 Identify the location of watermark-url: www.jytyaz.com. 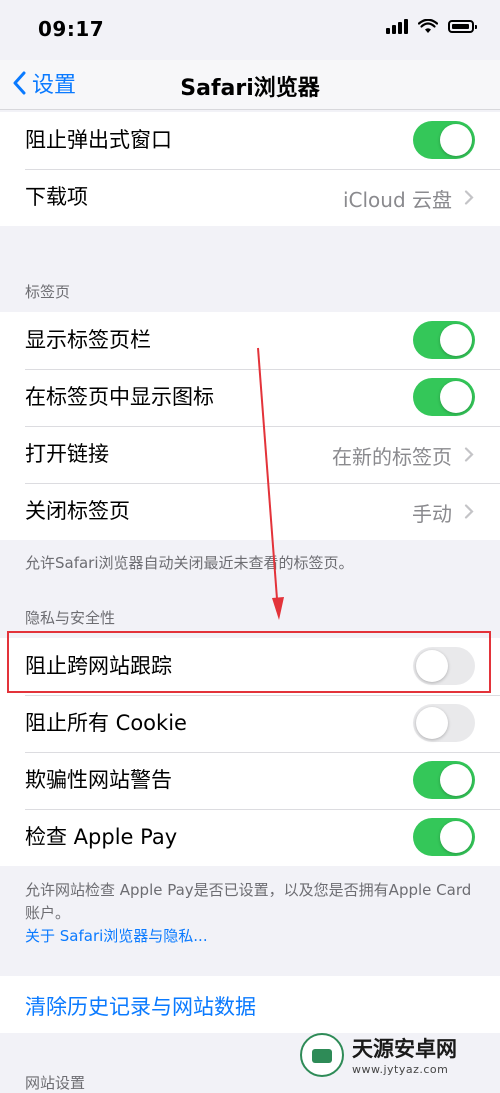
(400, 1069).